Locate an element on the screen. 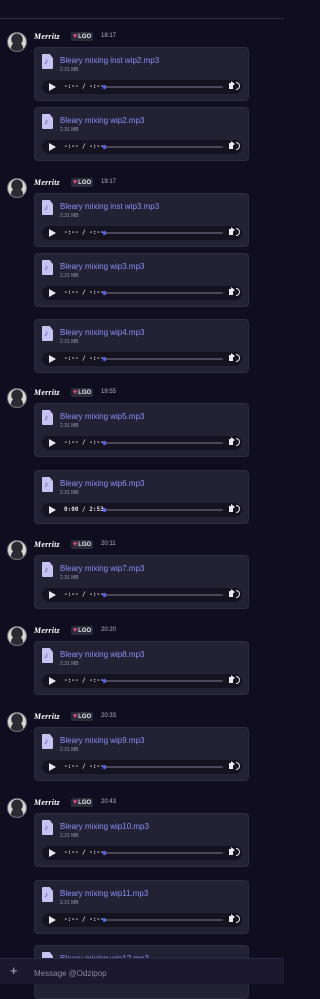  file-name-link: Bleary mixing wip11.mp3 is located at coordinates (104, 893).